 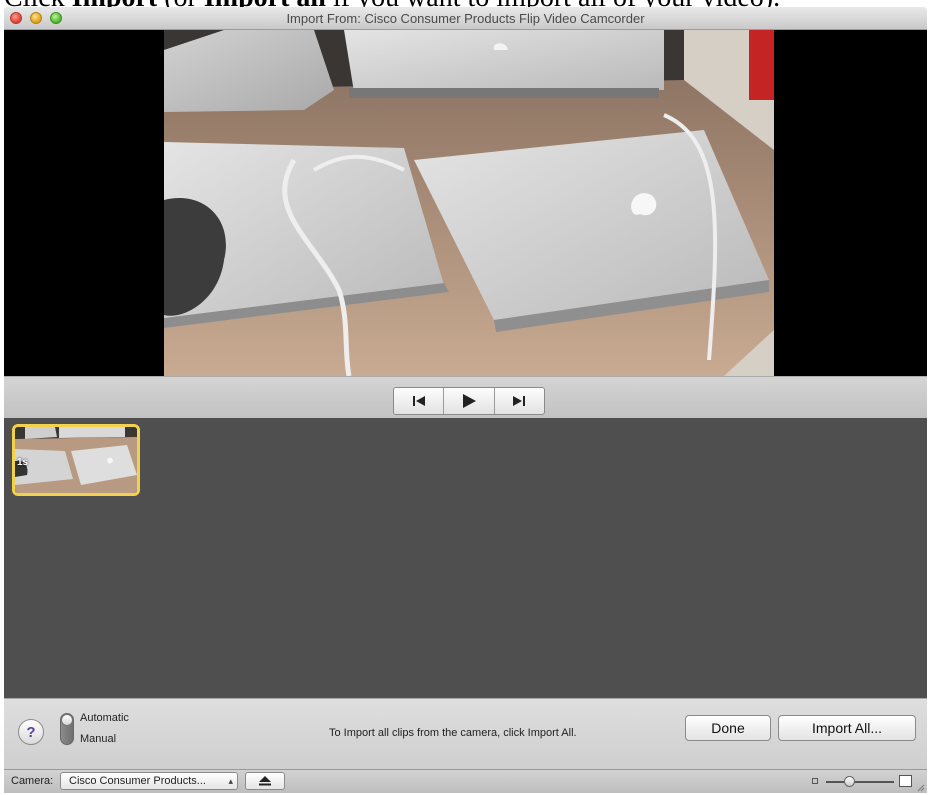 I want to click on clip-thumbnail: 1s, so click(x=76, y=460).